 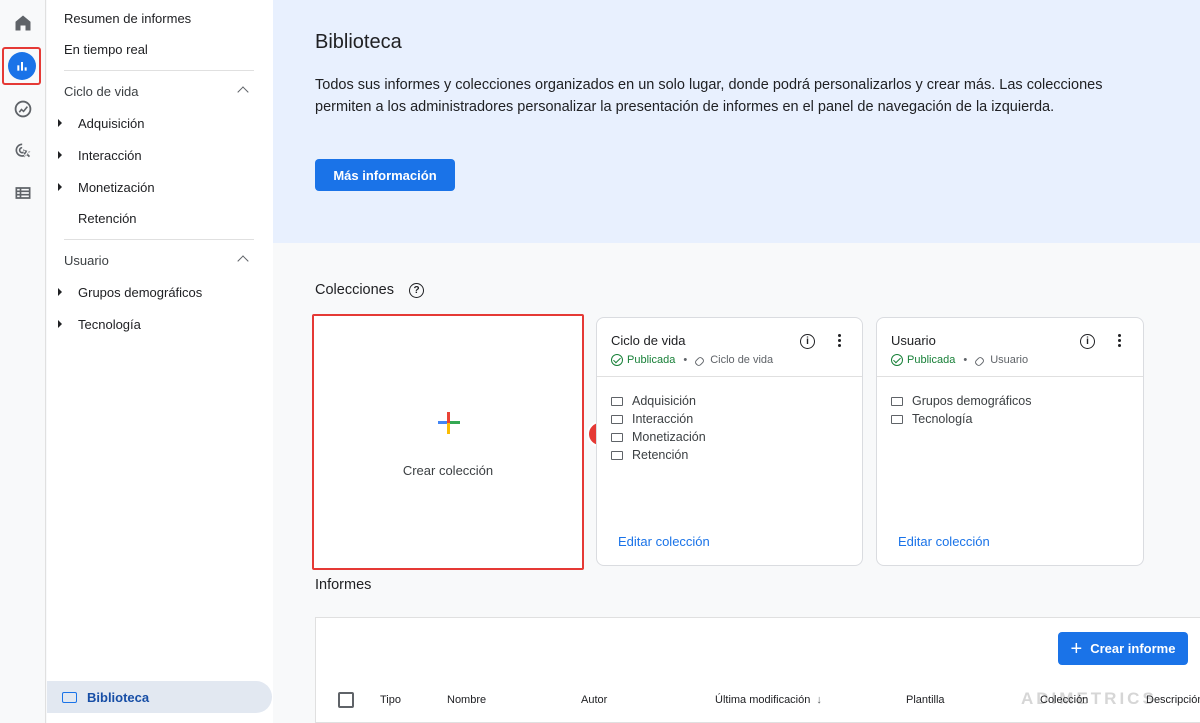 I want to click on reports-icon, so click(x=21, y=66).